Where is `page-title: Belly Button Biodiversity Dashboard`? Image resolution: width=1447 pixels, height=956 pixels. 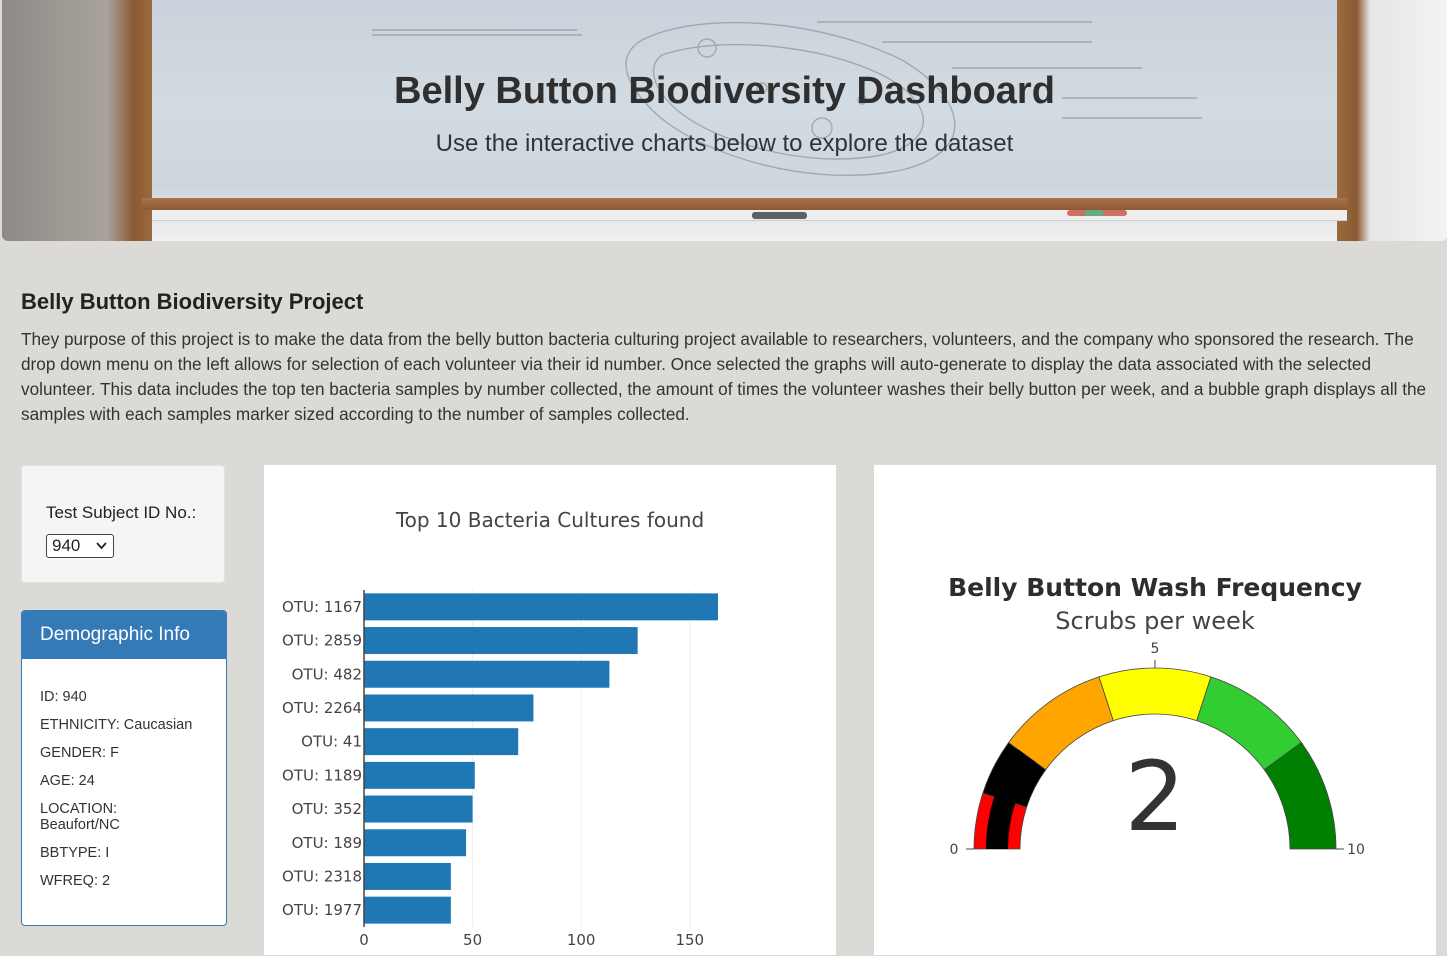 page-title: Belly Button Biodiversity Dashboard is located at coordinates (724, 91).